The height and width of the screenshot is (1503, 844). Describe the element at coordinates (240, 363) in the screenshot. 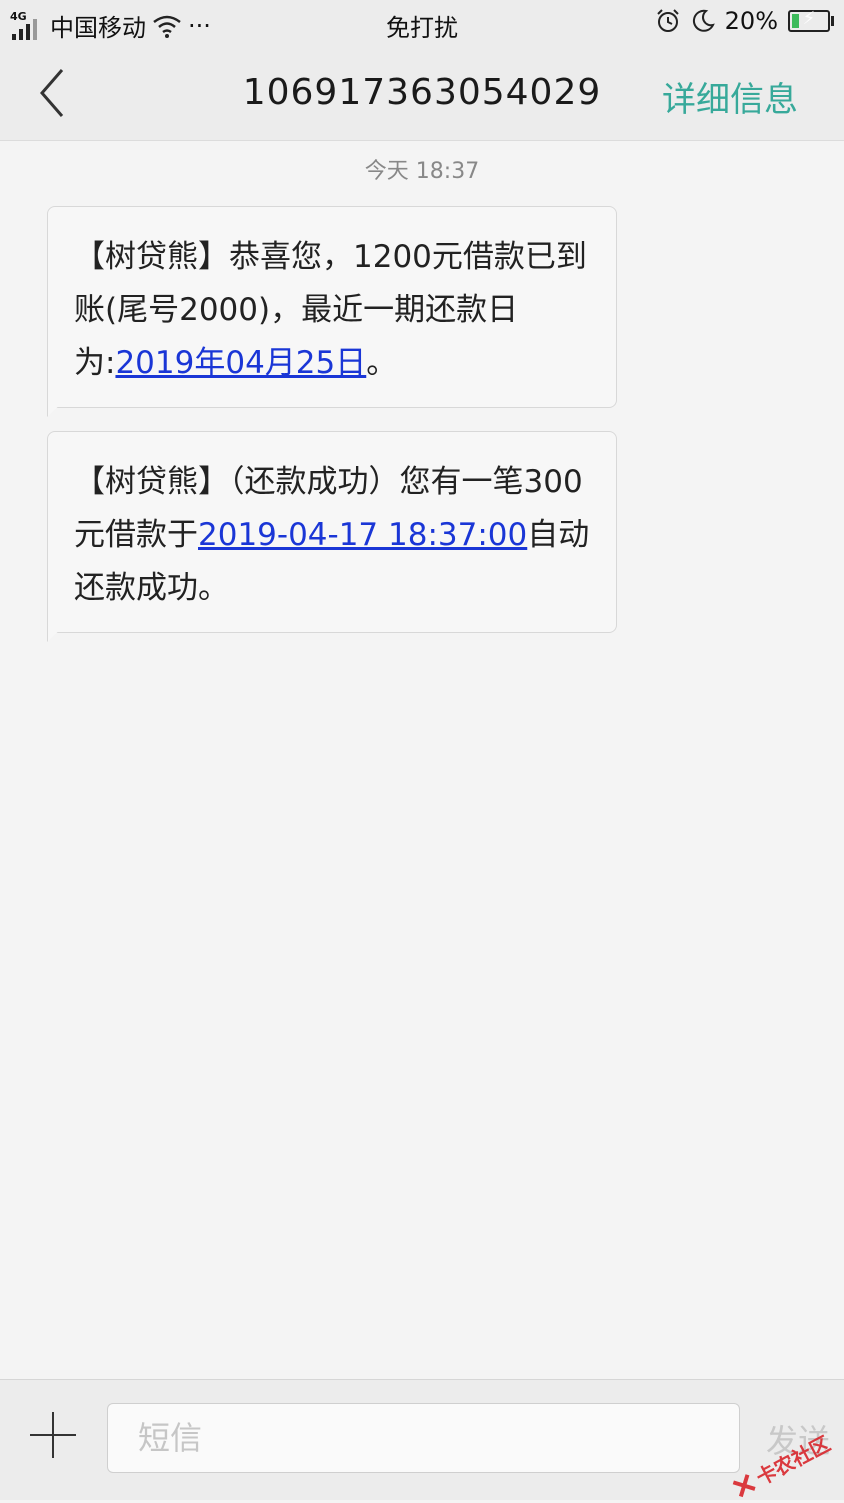

I see `date-link: 2019年04月25日` at that location.